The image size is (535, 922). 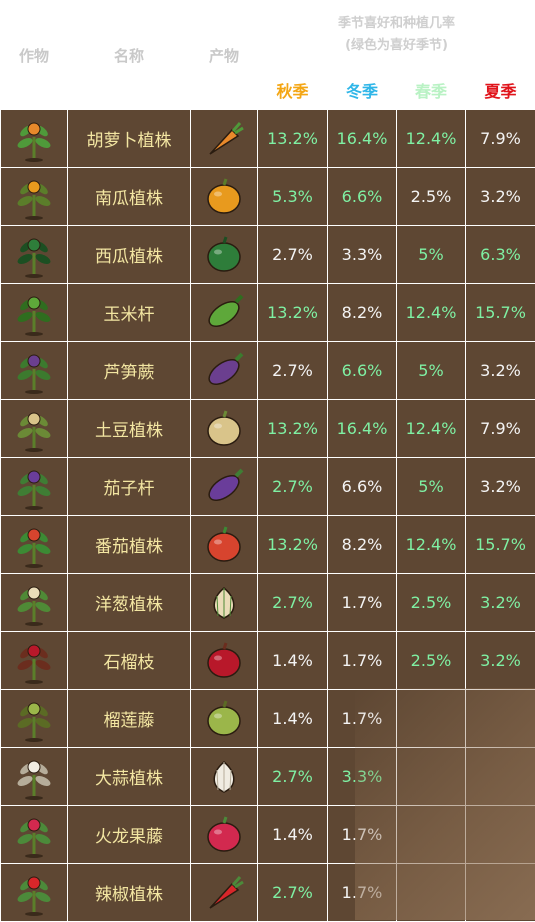 I want to click on garlic-plant-icon, so click(x=34, y=777).